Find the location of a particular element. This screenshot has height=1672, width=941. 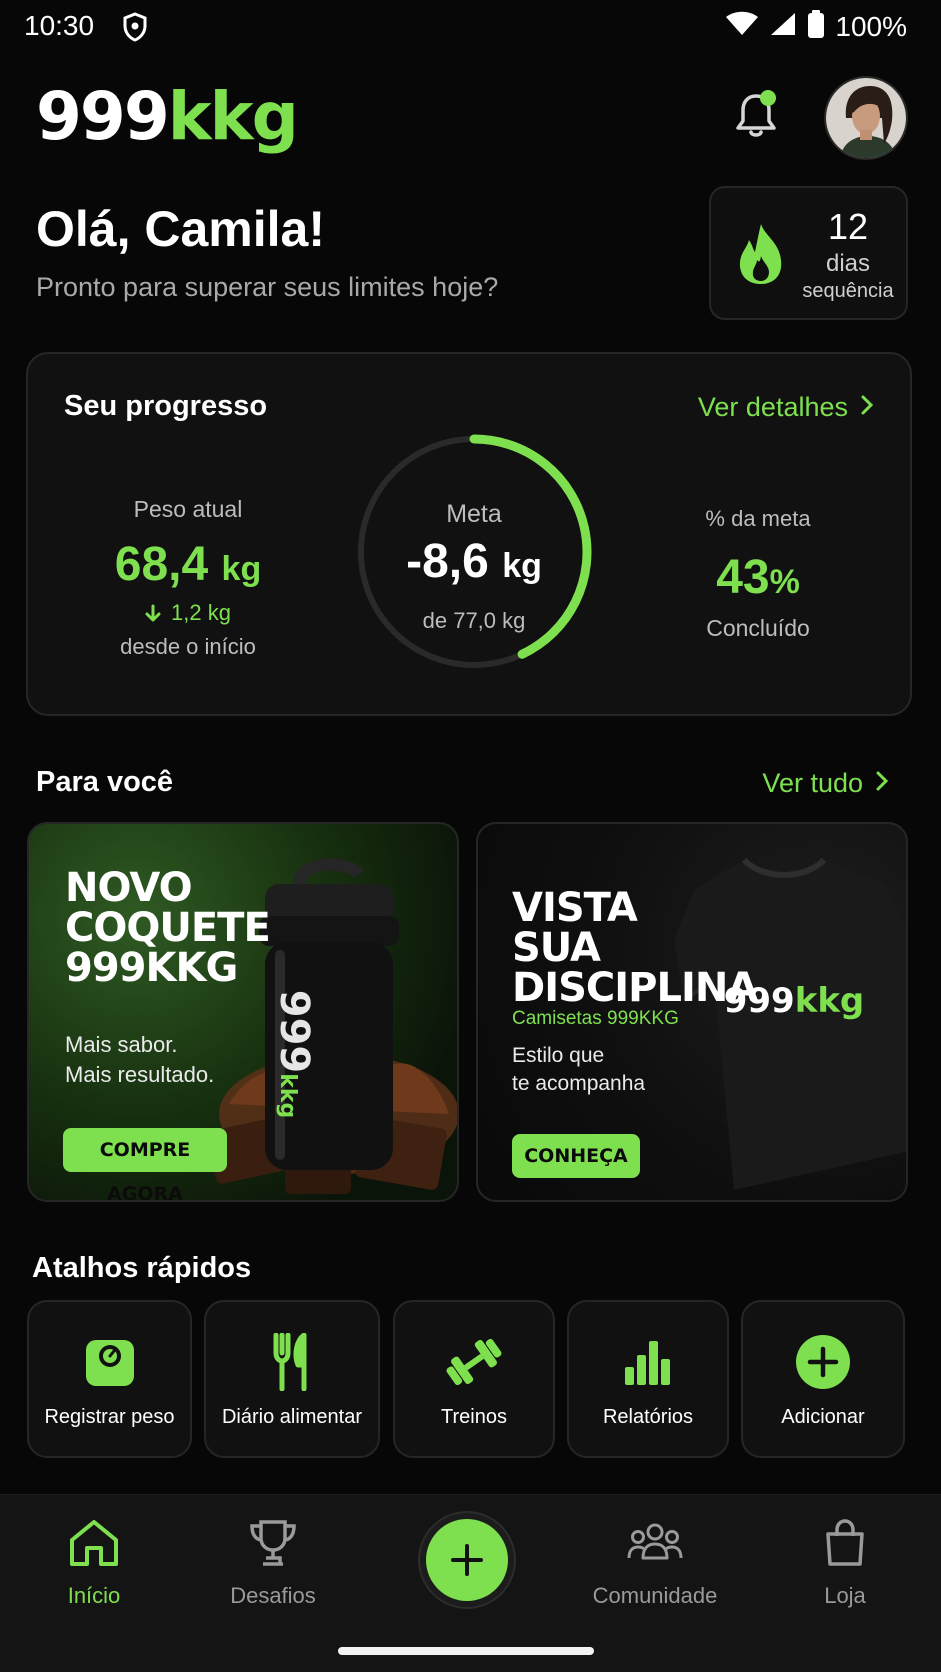

shopping-bag-icon is located at coordinates (845, 1543).